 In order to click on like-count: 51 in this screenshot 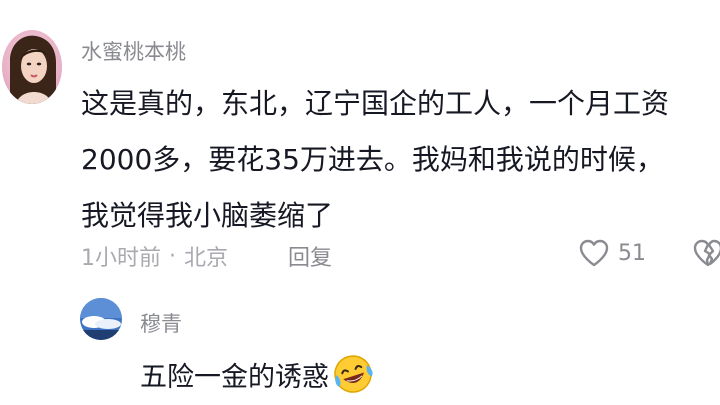, I will do `click(632, 253)`.